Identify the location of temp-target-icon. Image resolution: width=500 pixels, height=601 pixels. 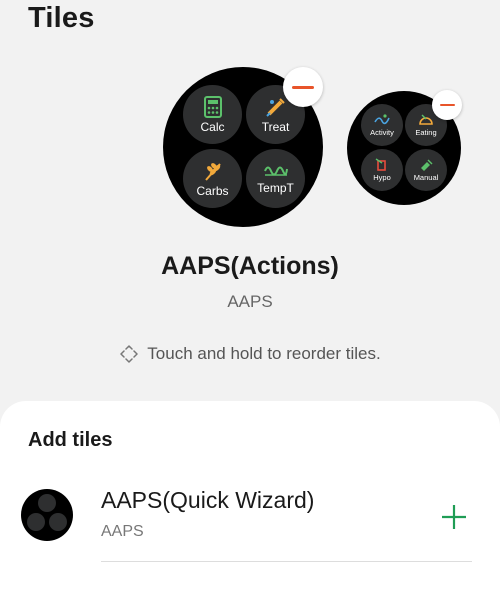
(275, 171).